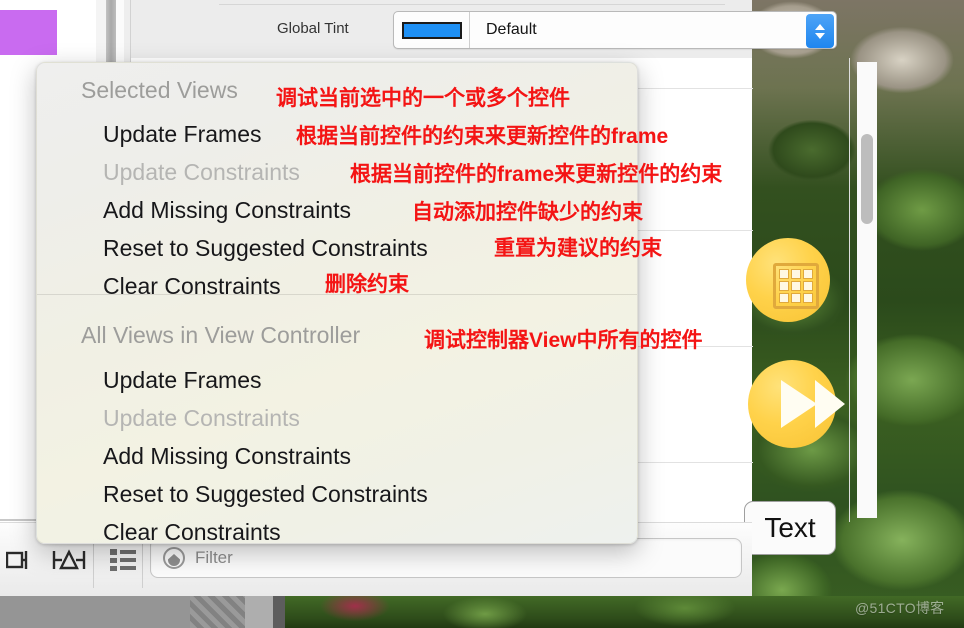 This screenshot has height=628, width=964. I want to click on menu-item-all-update-constraints: Update Constraints, so click(201, 418).